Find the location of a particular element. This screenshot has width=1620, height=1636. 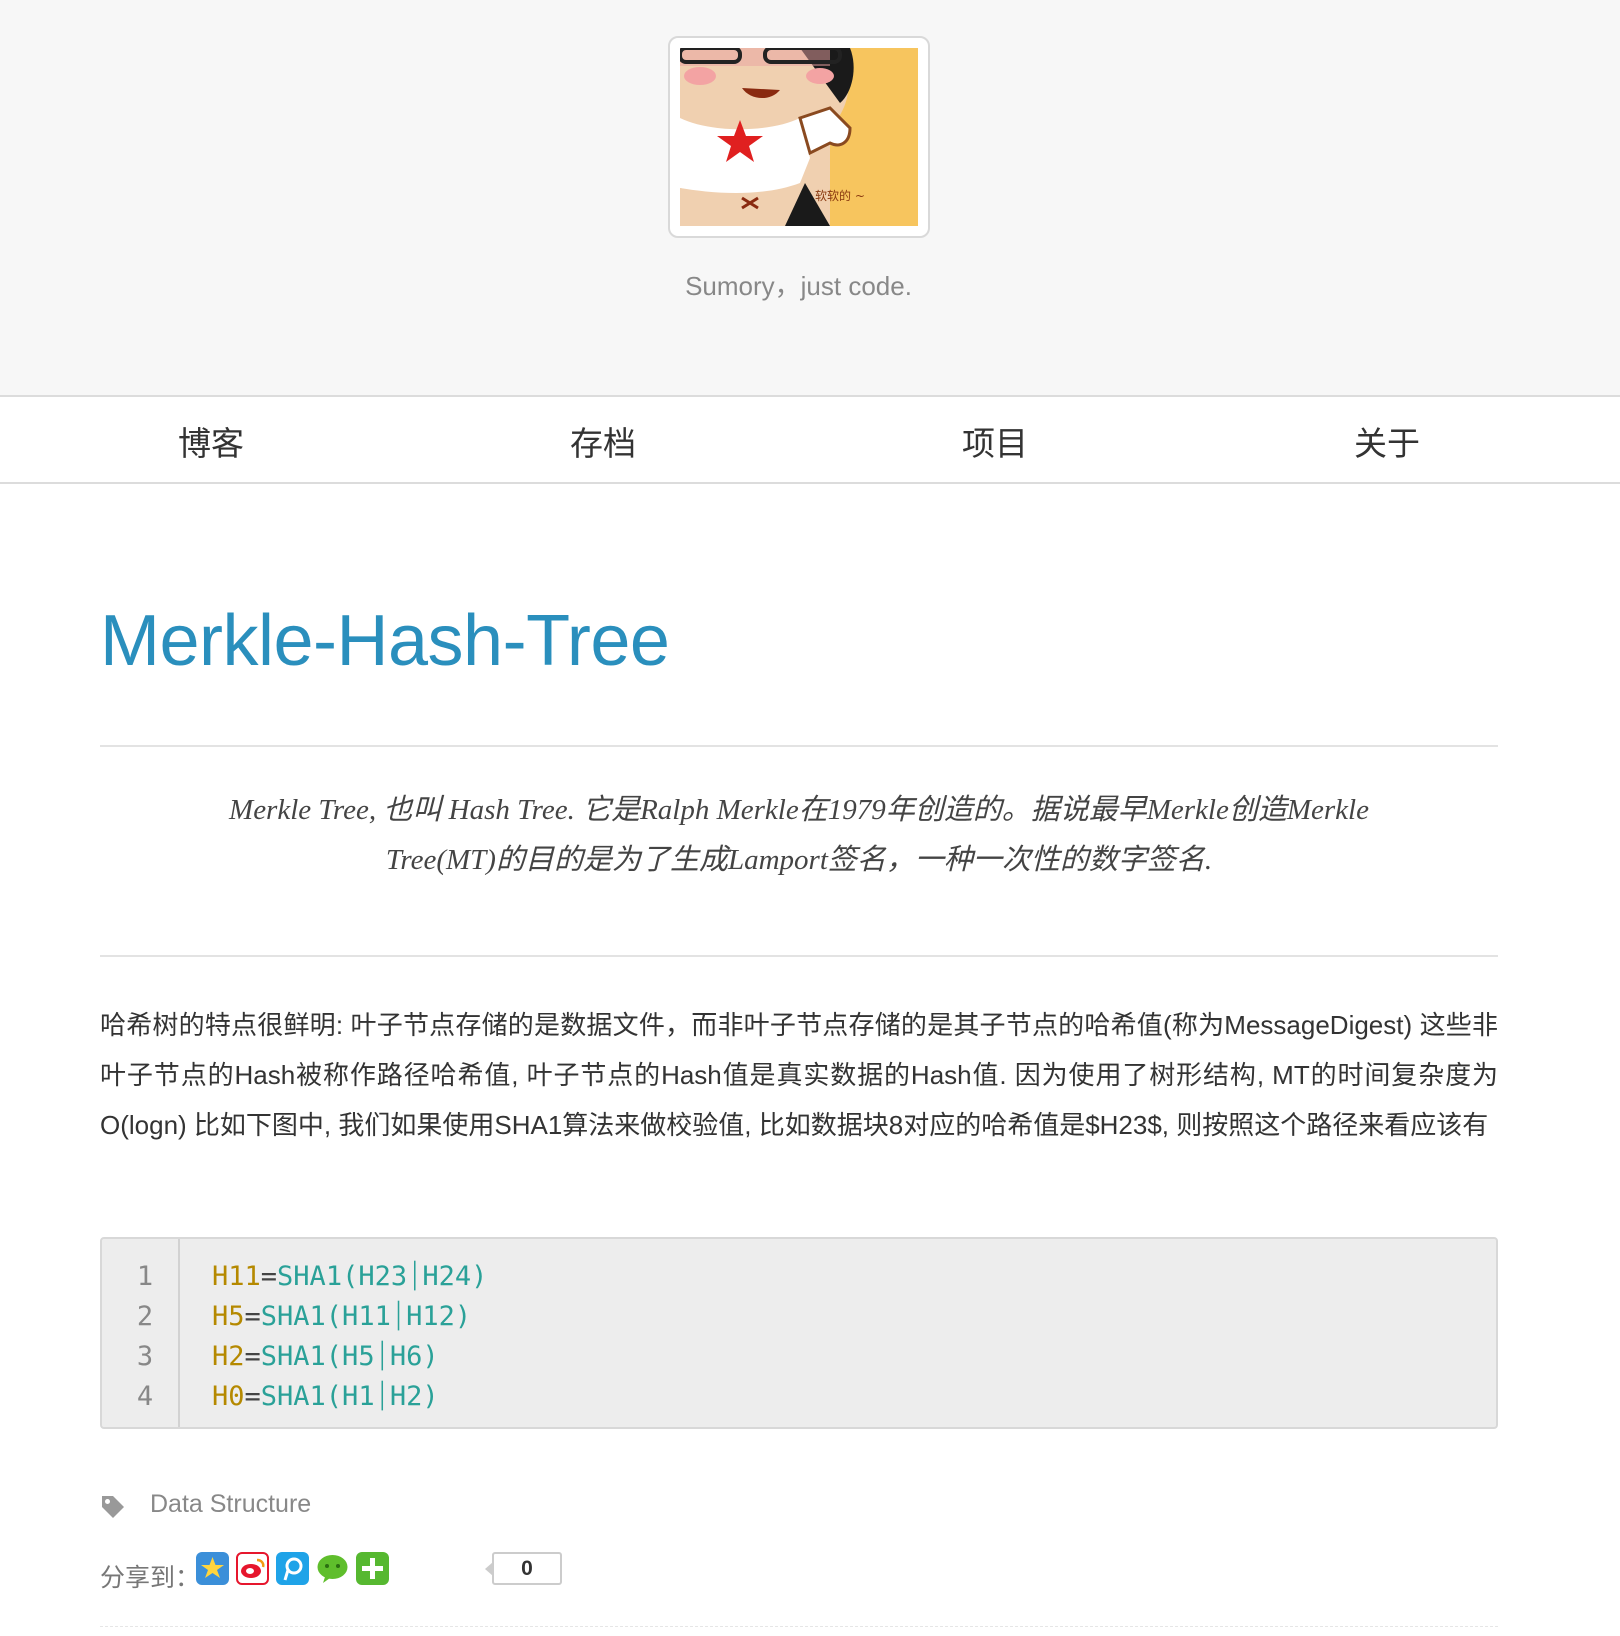

nav-item-archive: 存档 is located at coordinates (603, 441).